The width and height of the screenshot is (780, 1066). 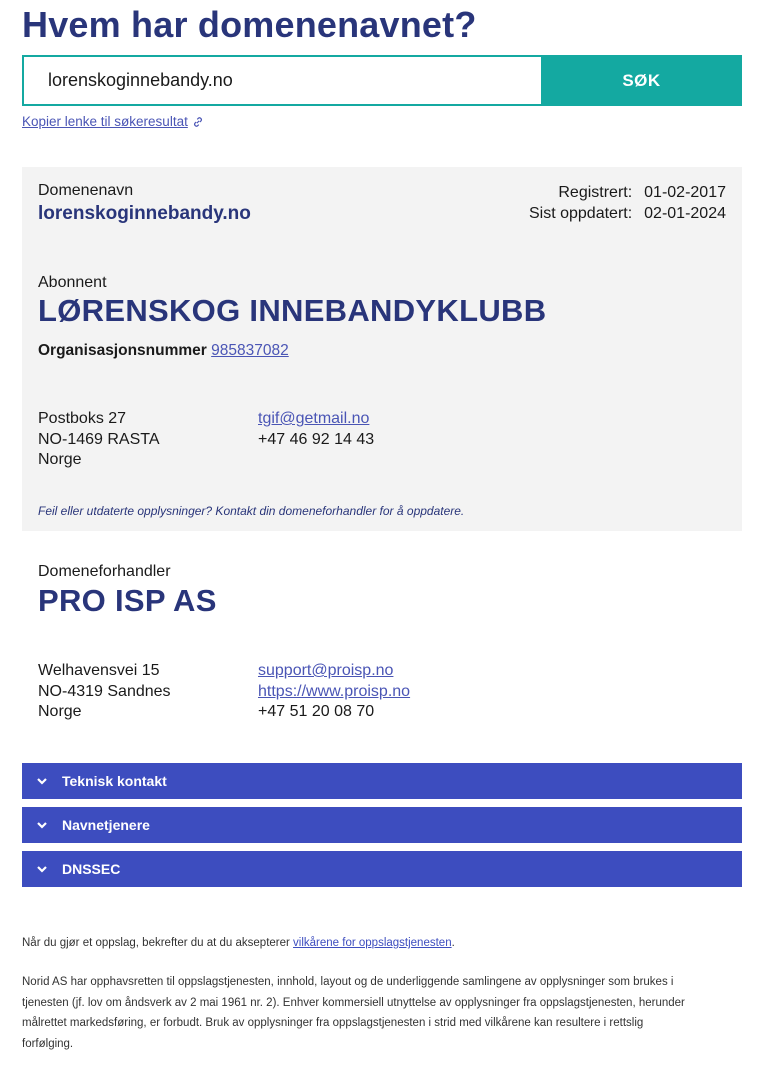 I want to click on holder-address-line: Postboks 27, so click(x=82, y=418).